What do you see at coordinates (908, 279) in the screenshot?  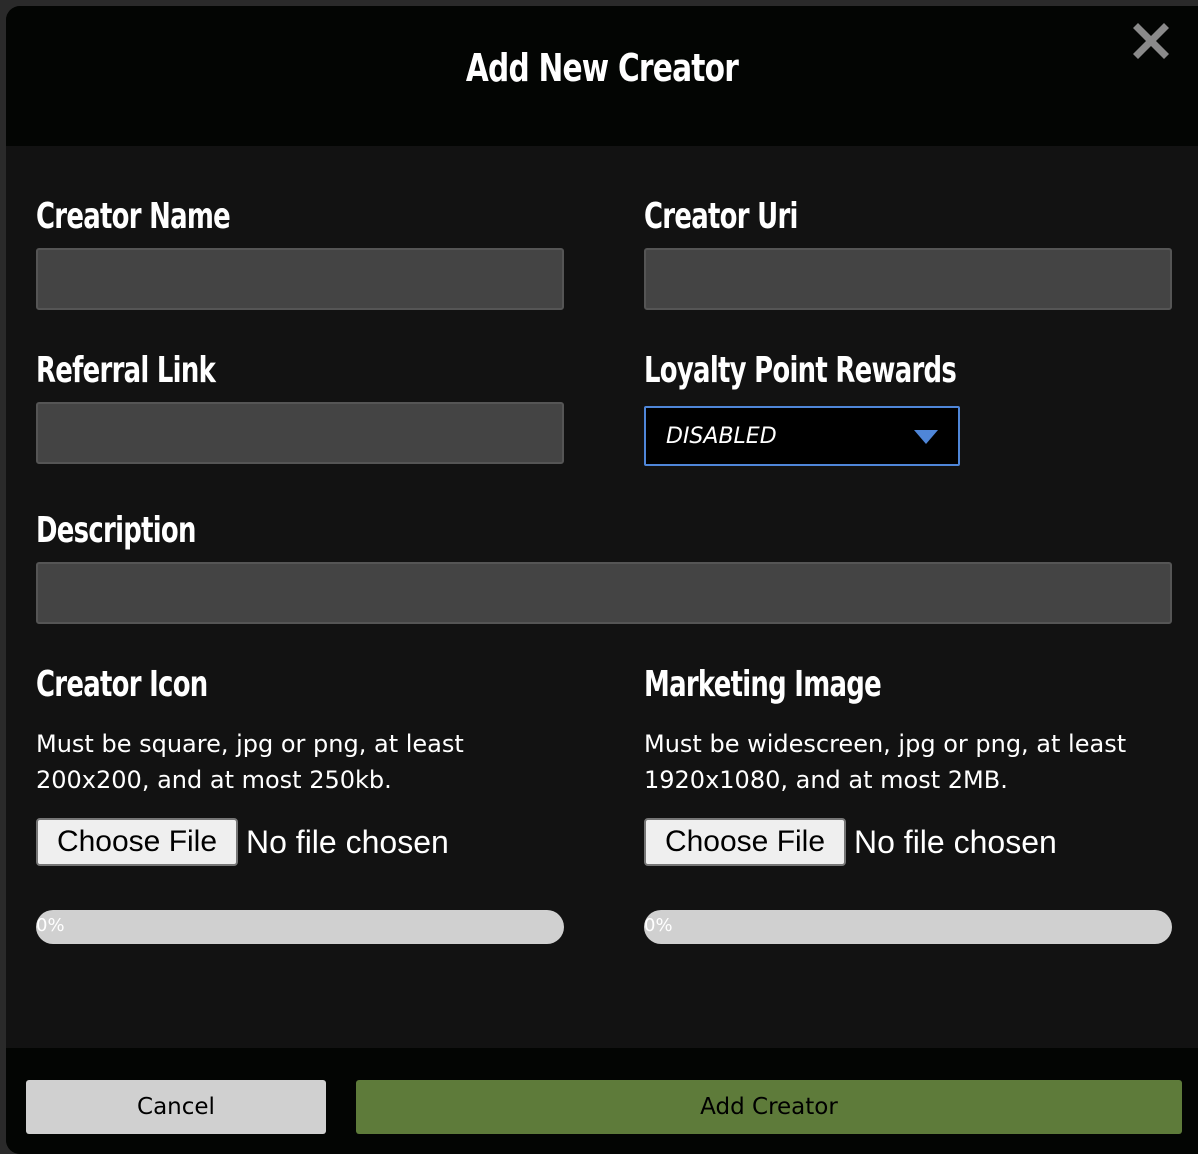 I see `creator-uri-input` at bounding box center [908, 279].